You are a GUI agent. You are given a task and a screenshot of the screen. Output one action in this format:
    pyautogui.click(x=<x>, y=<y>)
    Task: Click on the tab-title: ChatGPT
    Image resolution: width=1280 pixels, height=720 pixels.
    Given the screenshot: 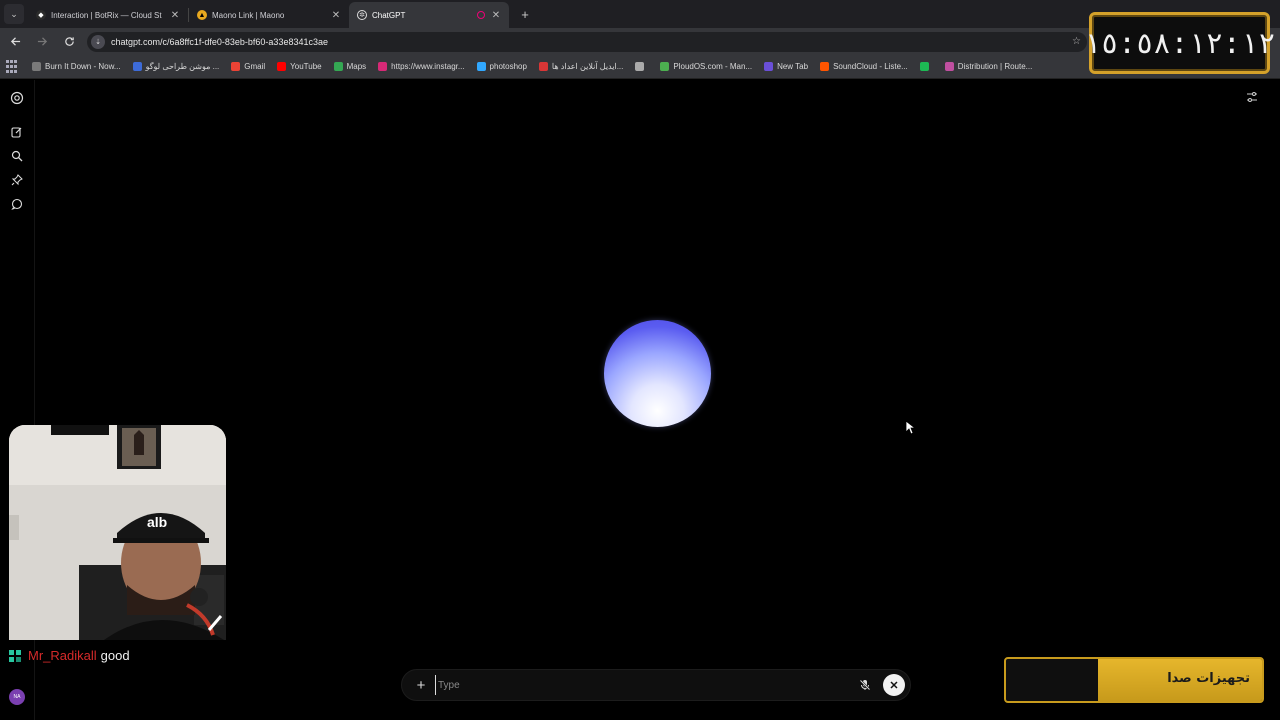 What is the action you would take?
    pyautogui.click(x=389, y=15)
    